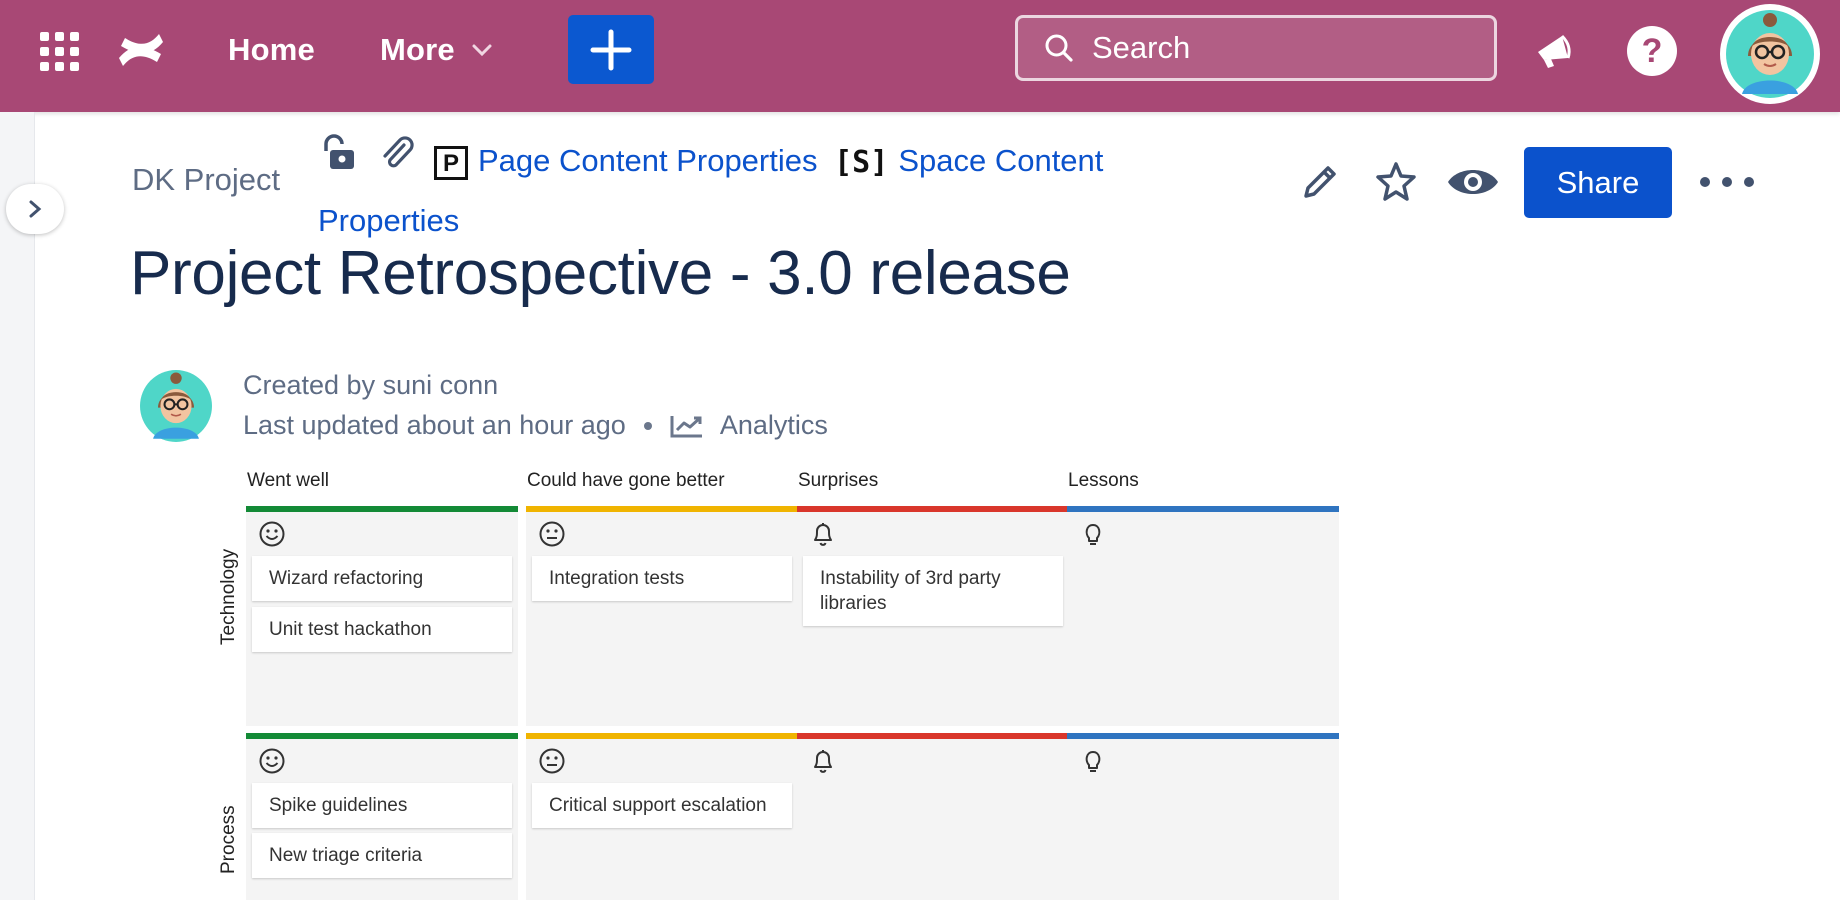 The height and width of the screenshot is (900, 1840). Describe the element at coordinates (382, 629) in the screenshot. I see `card: Unit test hackathon` at that location.